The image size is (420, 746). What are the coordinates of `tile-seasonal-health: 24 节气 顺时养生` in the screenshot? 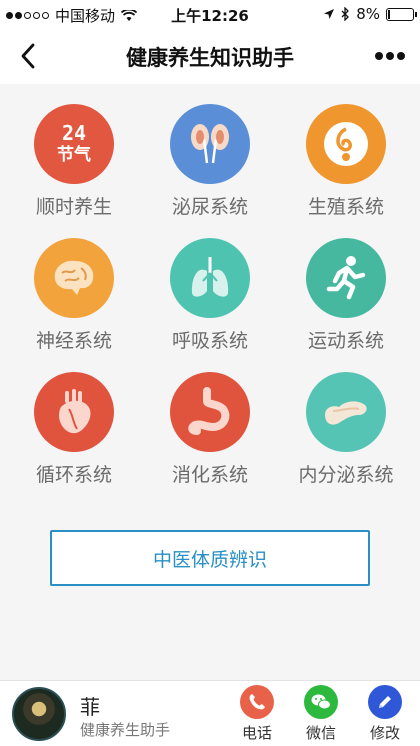 It's located at (74, 161).